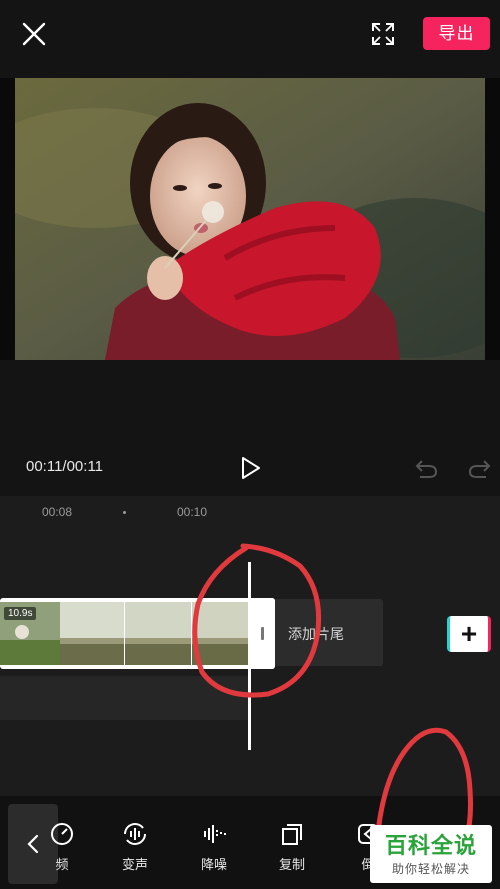  I want to click on add-clip-button: +, so click(469, 634).